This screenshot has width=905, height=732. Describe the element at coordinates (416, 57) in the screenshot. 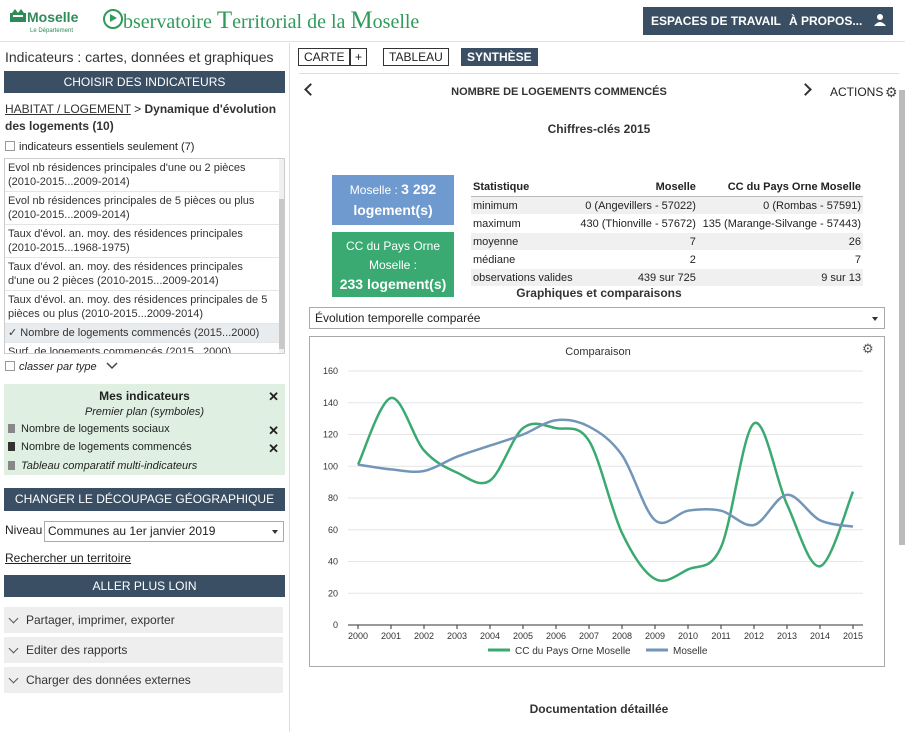

I see `tab-tableau: TABLEAU` at that location.